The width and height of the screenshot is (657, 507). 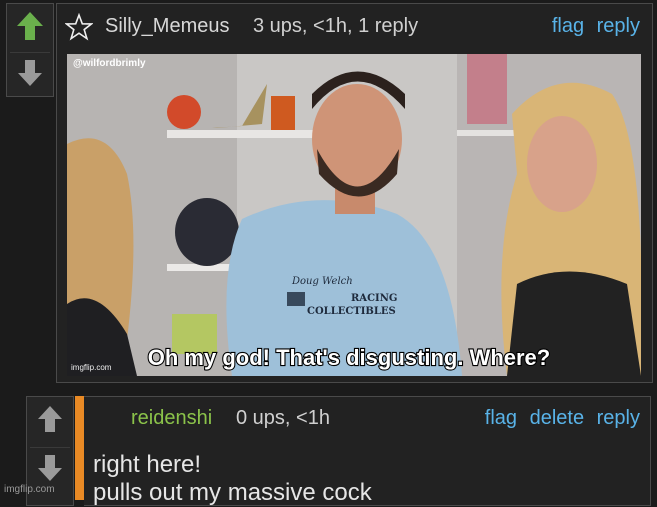 I want to click on corner-watermark: imgflip.com, so click(x=91, y=367).